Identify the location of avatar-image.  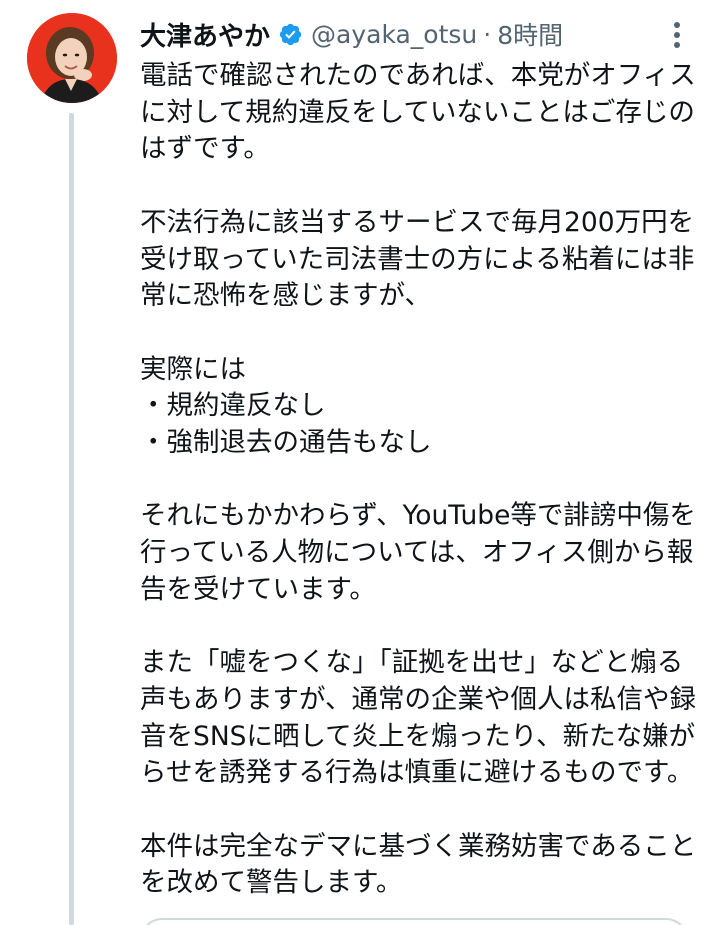
(72, 58).